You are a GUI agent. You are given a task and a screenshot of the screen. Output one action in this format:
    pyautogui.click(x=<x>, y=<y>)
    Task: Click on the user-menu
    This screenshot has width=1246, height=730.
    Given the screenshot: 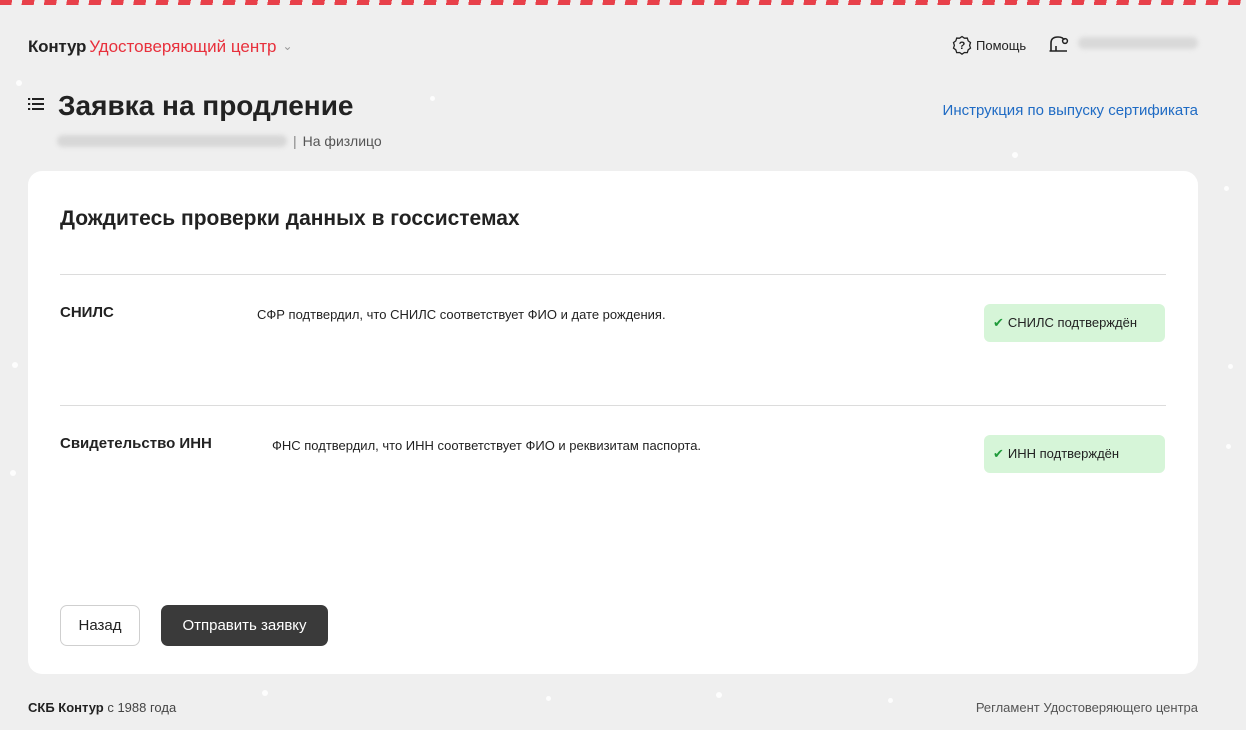 What is the action you would take?
    pyautogui.click(x=1123, y=46)
    